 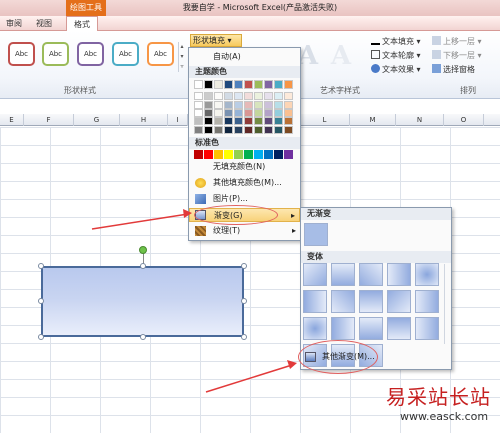 What do you see at coordinates (438, 397) in the screenshot?
I see `watermark-site-name: 易采站长站` at bounding box center [438, 397].